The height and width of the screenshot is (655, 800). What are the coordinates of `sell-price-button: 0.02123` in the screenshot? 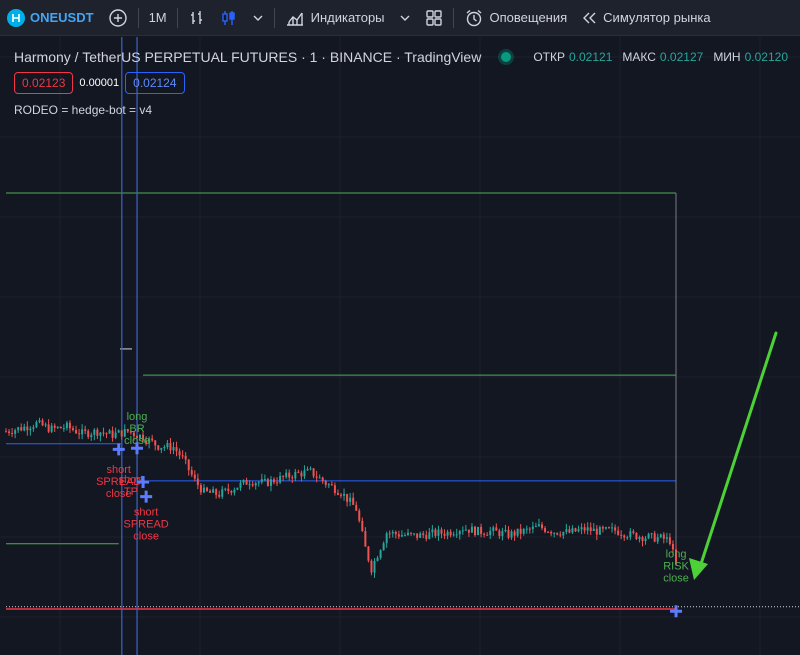 It's located at (44, 83).